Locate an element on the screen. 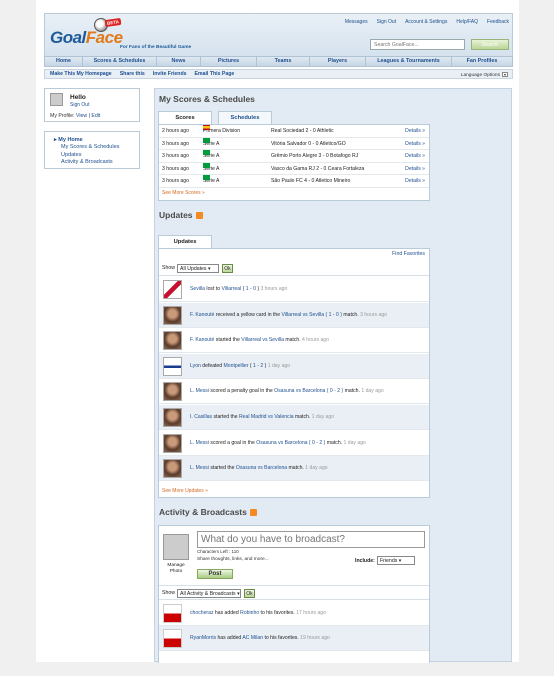  spain-flag-icon is located at coordinates (206, 127).